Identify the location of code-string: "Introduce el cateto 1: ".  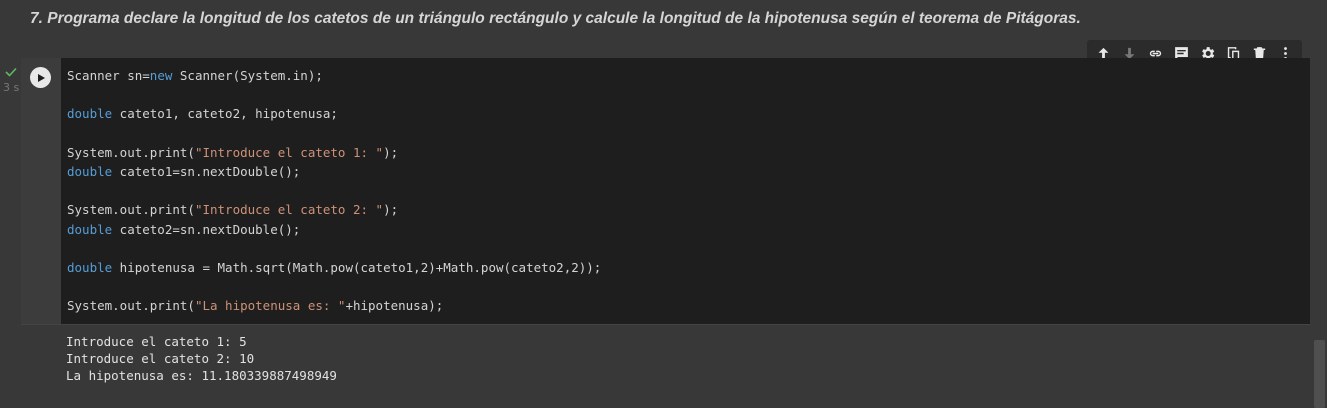
(289, 152).